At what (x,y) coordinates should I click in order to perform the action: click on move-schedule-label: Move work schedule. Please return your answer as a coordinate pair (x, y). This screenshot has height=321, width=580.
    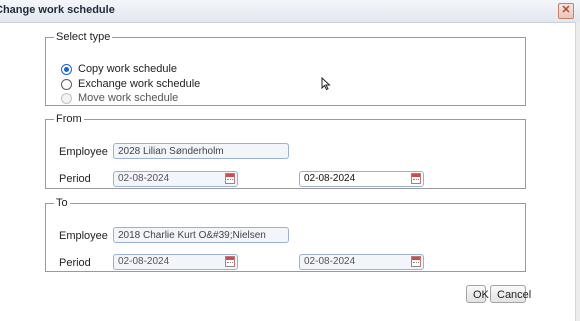
    Looking at the image, I should click on (128, 98).